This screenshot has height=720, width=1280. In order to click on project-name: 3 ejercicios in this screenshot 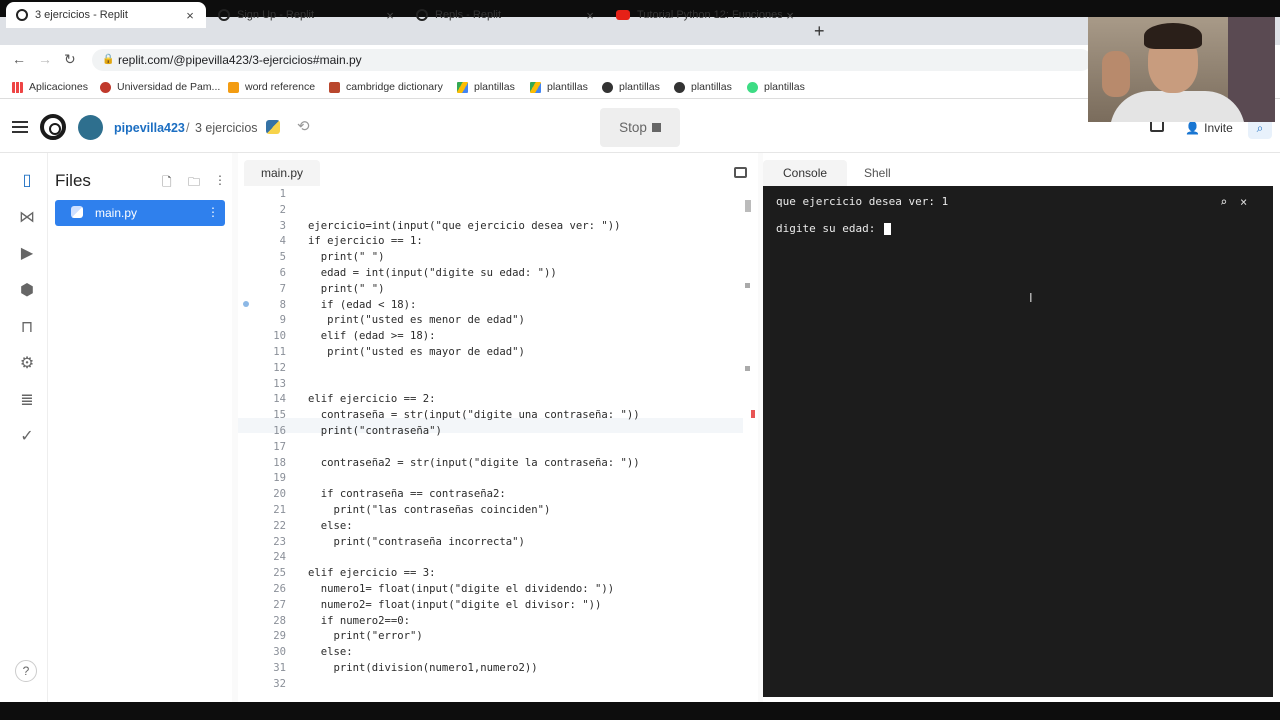, I will do `click(226, 128)`.